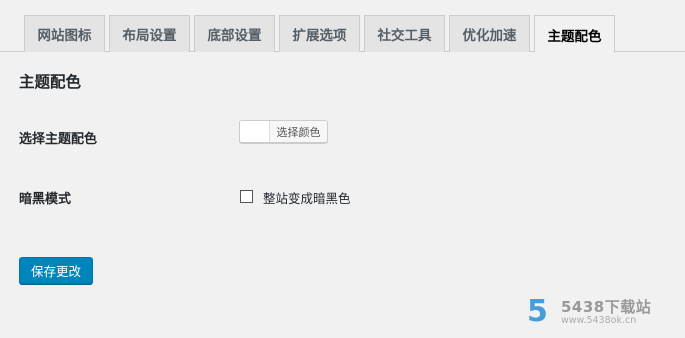 The image size is (685, 338). I want to click on dark-mode-checkbox, so click(246, 196).